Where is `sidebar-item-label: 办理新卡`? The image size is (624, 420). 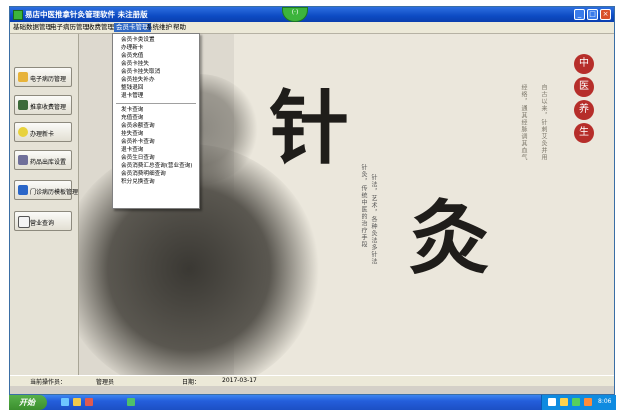
sidebar-item-label: 办理新卡 is located at coordinates (42, 134).